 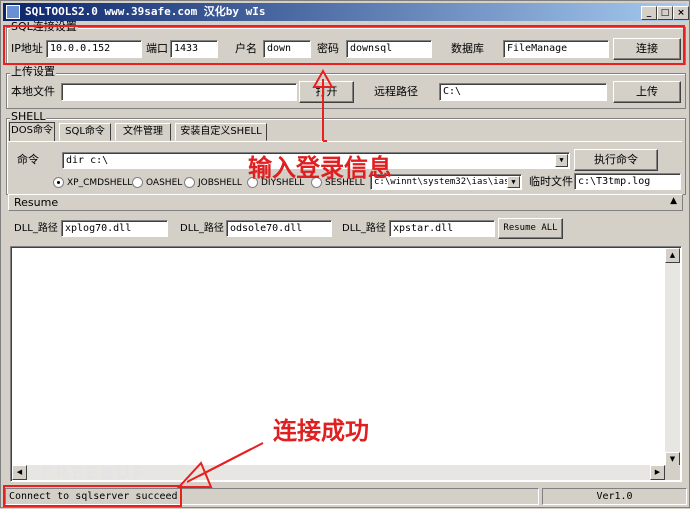 I want to click on tab-sql: SQL命令, so click(x=85, y=132).